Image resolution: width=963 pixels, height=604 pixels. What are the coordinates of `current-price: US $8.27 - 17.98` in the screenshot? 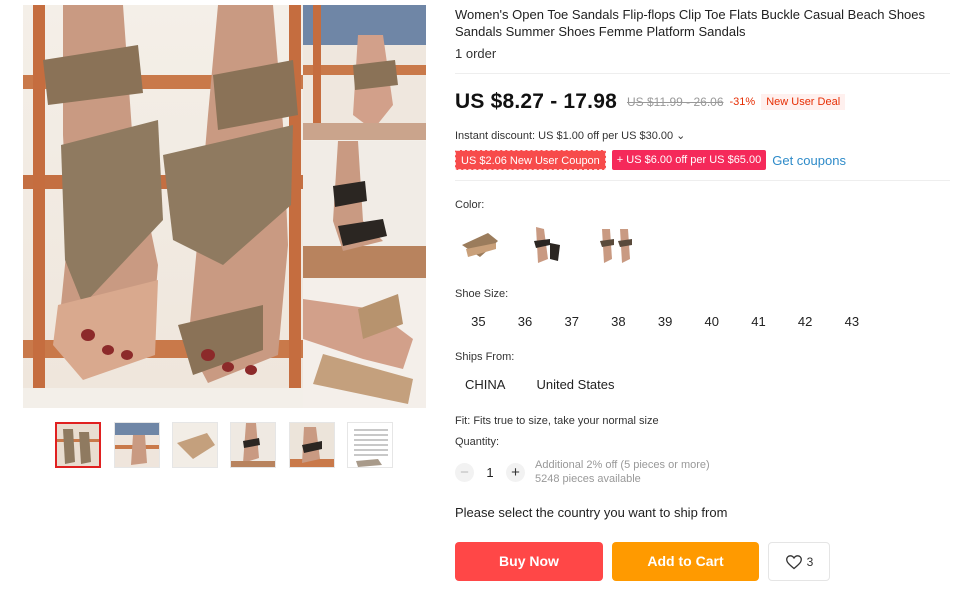 It's located at (536, 101).